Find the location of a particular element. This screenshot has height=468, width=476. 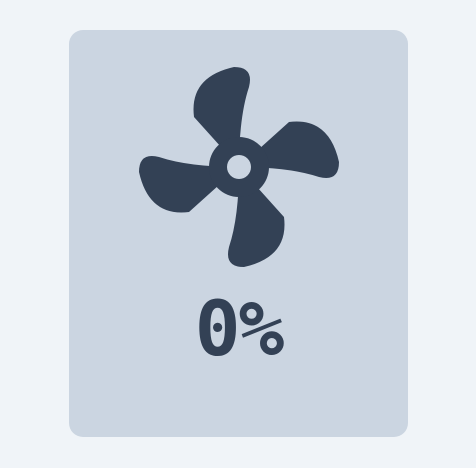

fan-hub is located at coordinates (239, 167).